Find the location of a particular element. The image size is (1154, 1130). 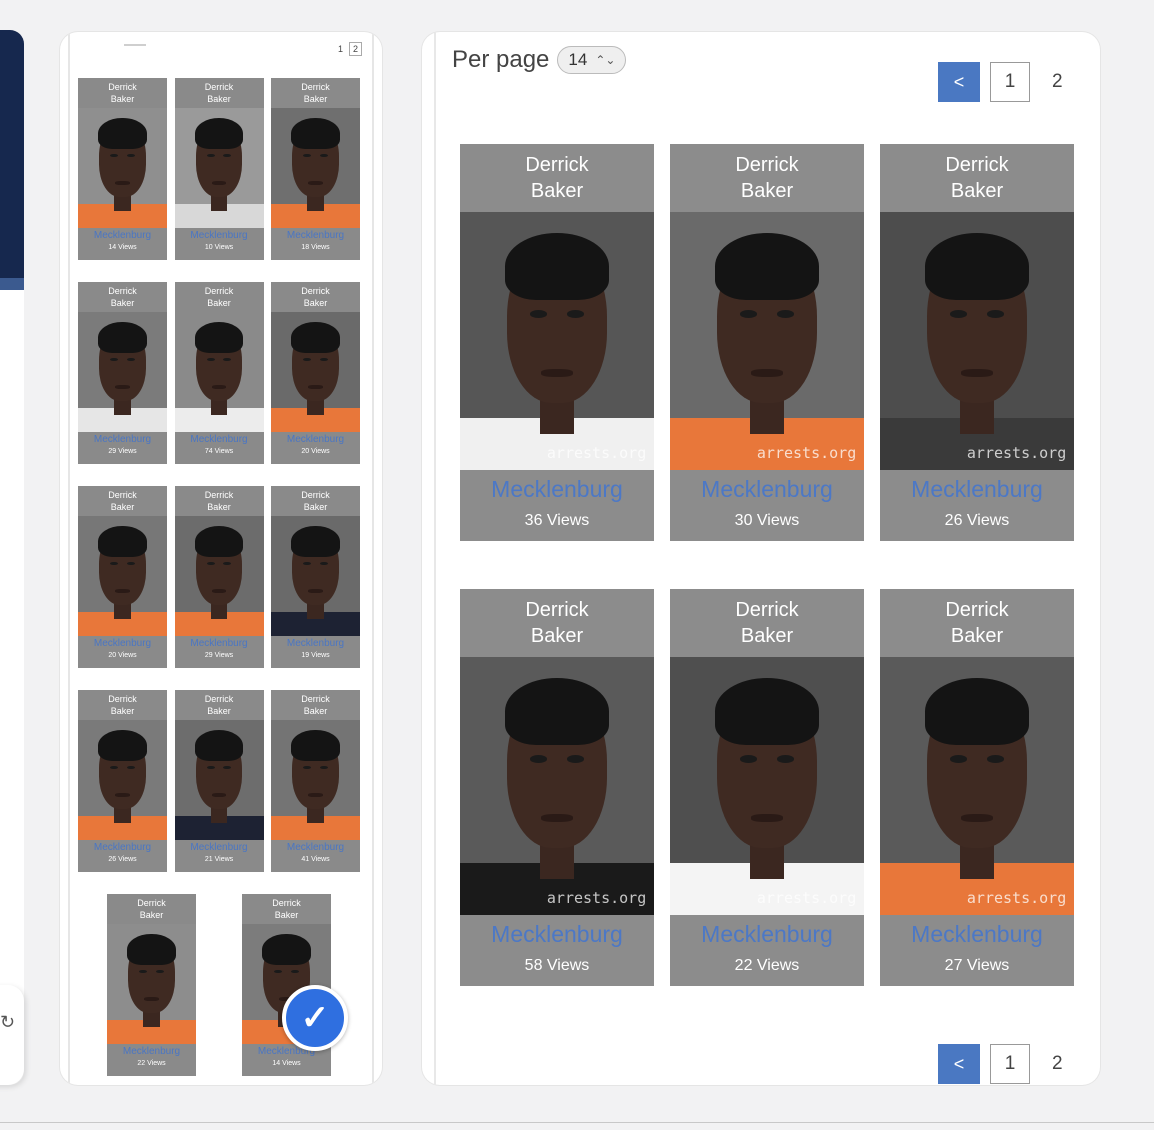

thumbnail-card: Derrick Baker Mecklenburg 41 Views is located at coordinates (315, 781).